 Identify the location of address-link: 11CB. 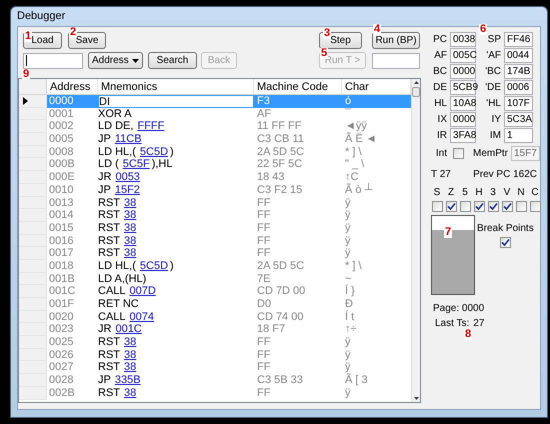
(128, 139).